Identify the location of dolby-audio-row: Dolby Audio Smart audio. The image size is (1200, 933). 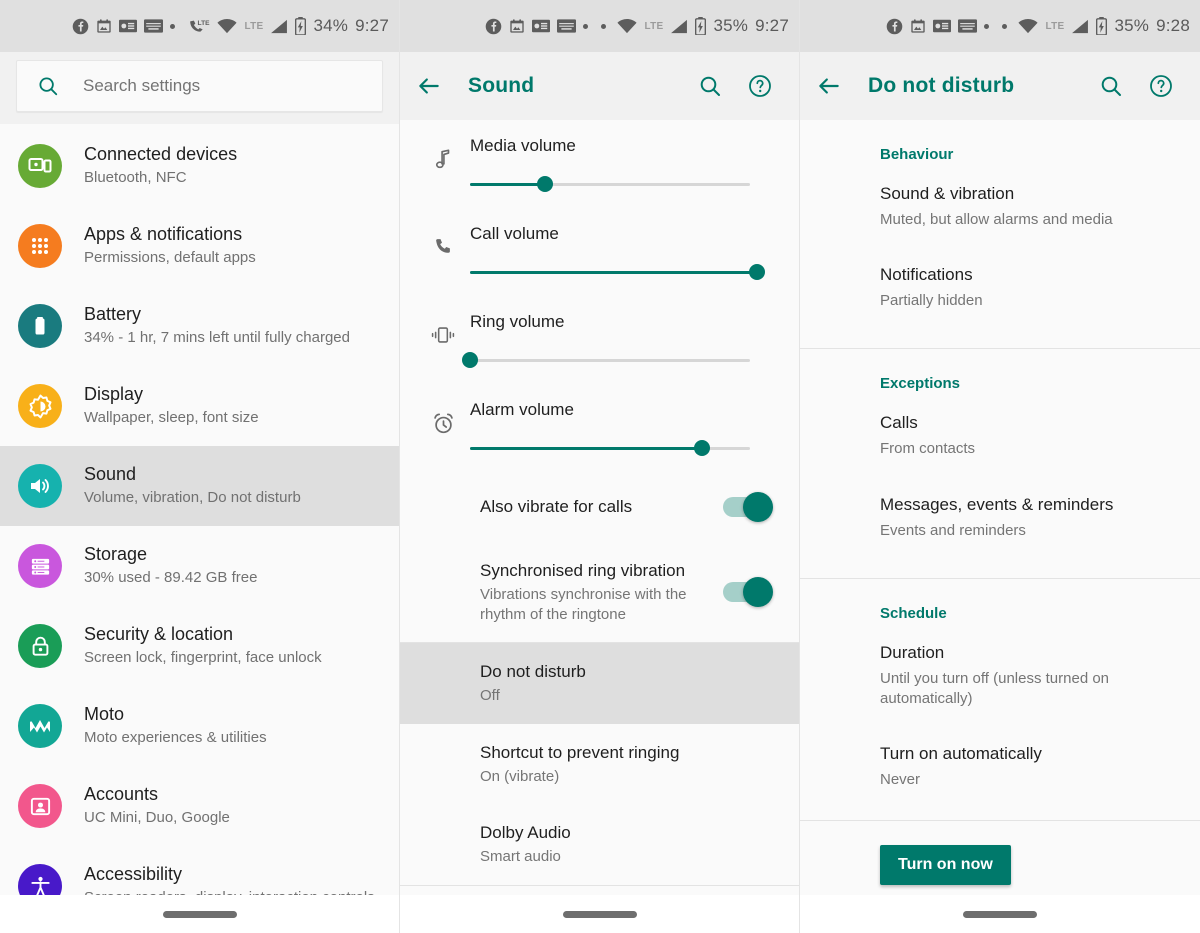
(599, 844).